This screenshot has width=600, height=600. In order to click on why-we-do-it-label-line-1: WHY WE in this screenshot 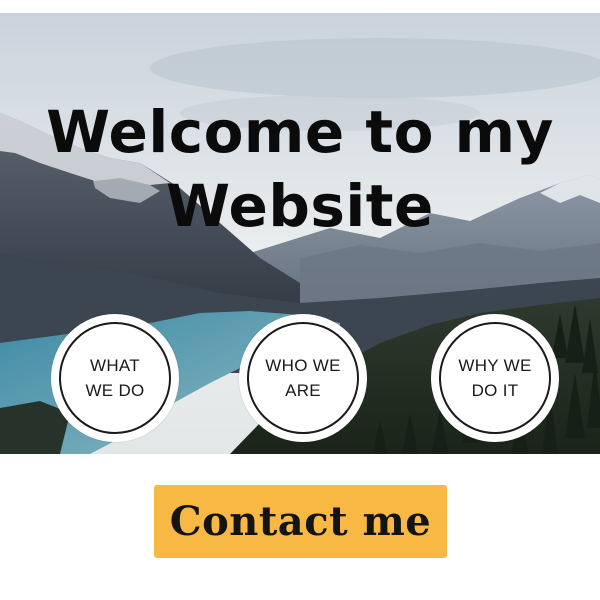, I will do `click(495, 365)`.